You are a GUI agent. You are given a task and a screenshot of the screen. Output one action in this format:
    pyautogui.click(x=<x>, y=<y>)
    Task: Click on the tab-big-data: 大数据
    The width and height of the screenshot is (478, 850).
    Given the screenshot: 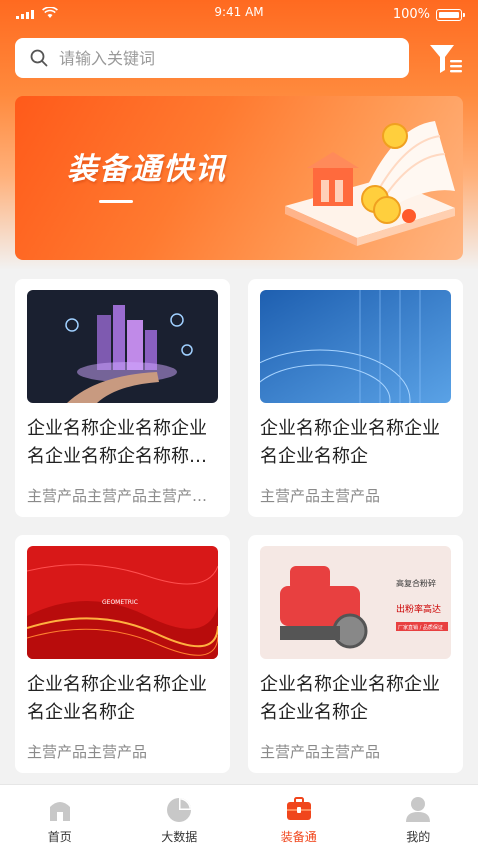 What is the action you would take?
    pyautogui.click(x=180, y=817)
    